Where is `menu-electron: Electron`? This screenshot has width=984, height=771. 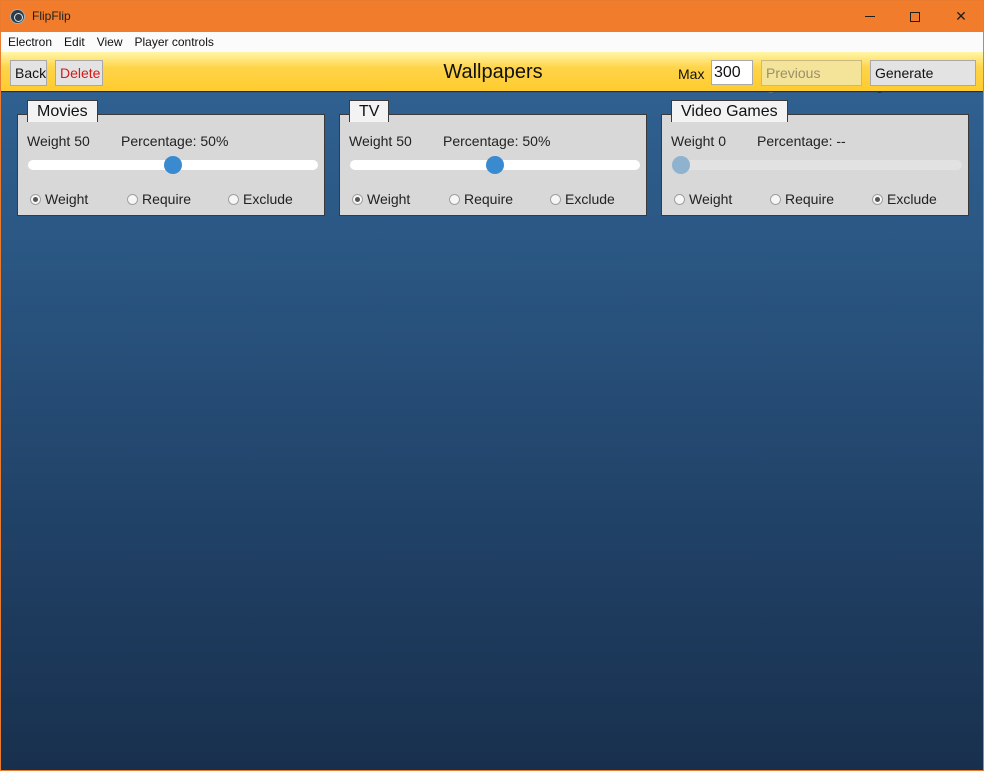
menu-electron: Electron is located at coordinates (30, 42).